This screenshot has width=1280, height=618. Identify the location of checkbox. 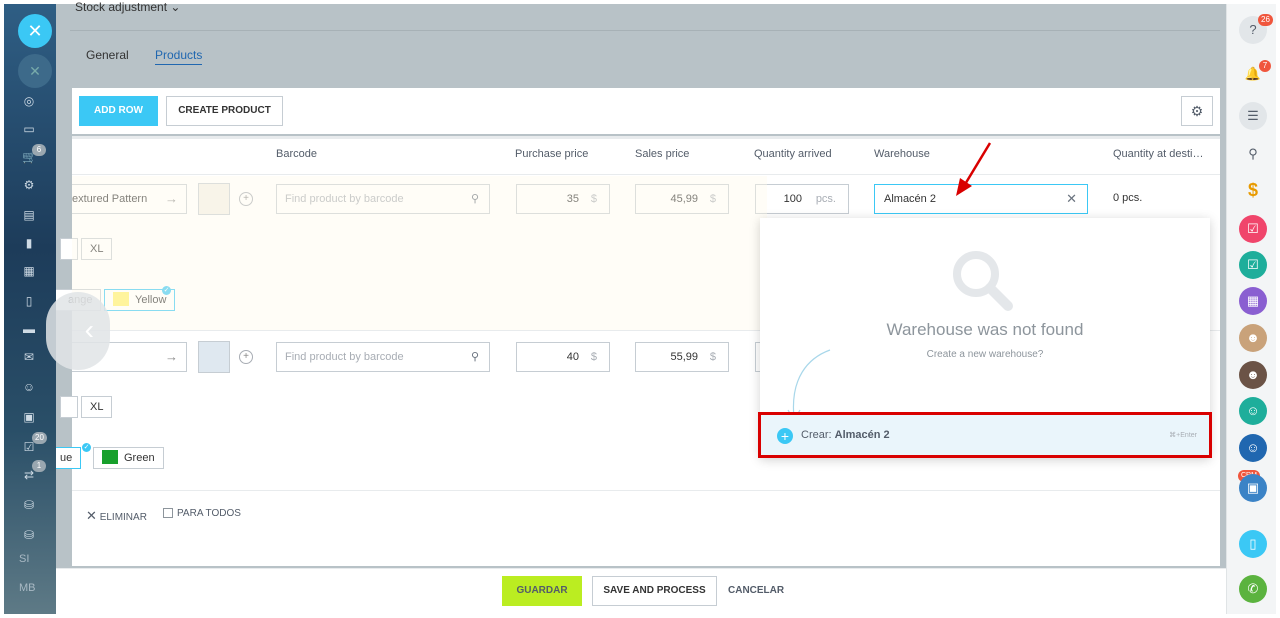
(168, 513).